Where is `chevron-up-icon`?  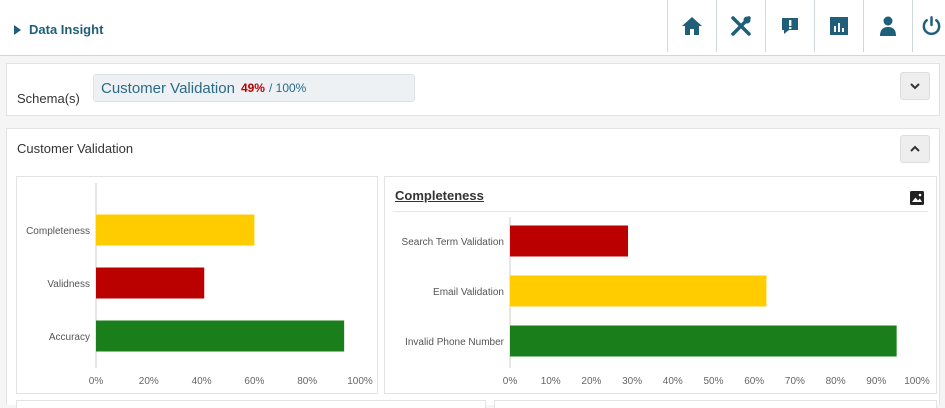
chevron-up-icon is located at coordinates (915, 148).